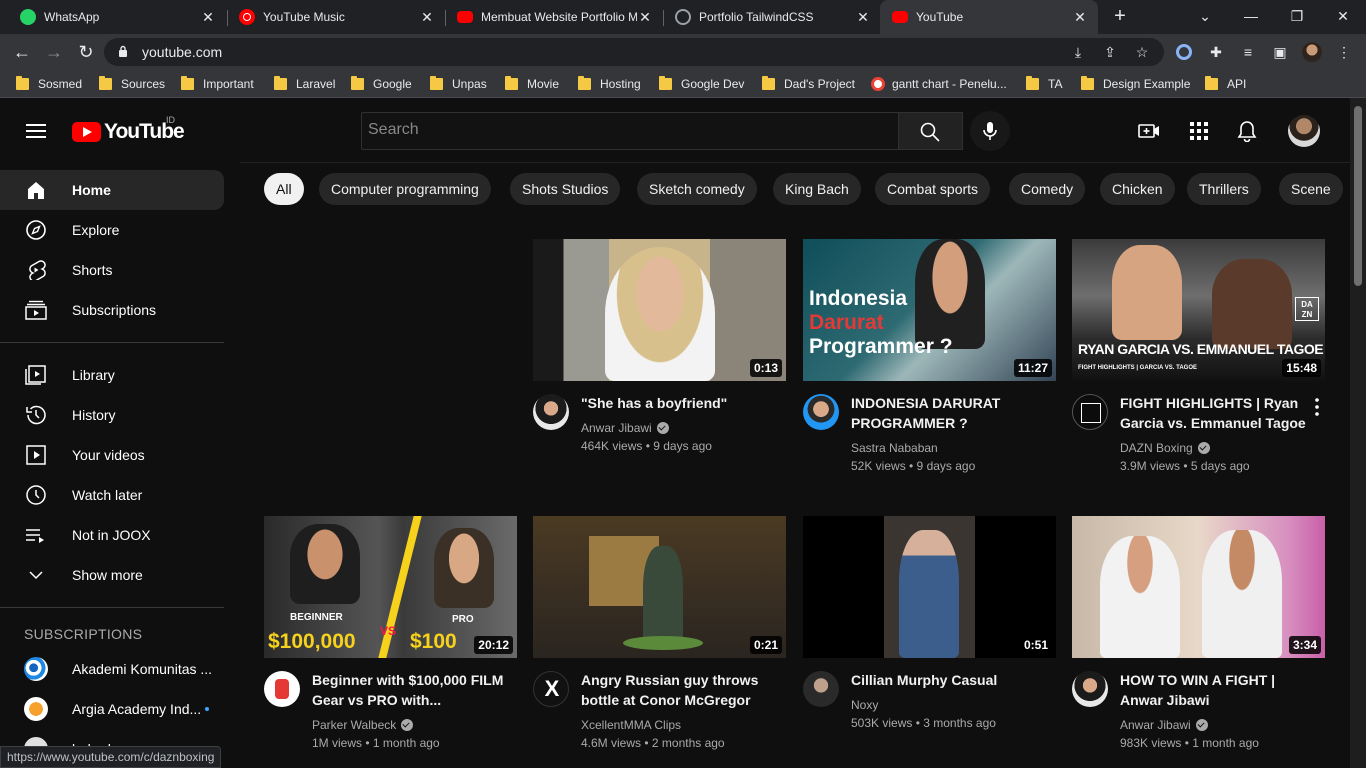 The height and width of the screenshot is (768, 1366). Describe the element at coordinates (1317, 407) in the screenshot. I see `more-actions-icon` at that location.